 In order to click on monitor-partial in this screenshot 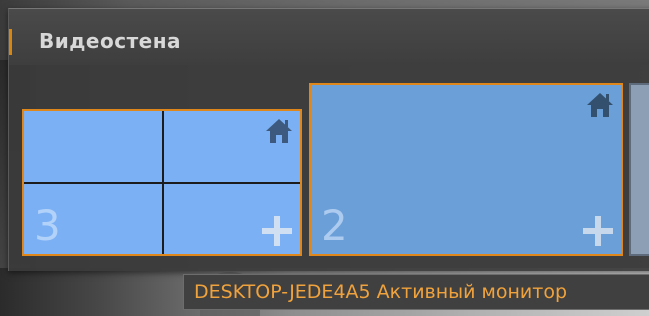, I will do `click(639, 169)`.